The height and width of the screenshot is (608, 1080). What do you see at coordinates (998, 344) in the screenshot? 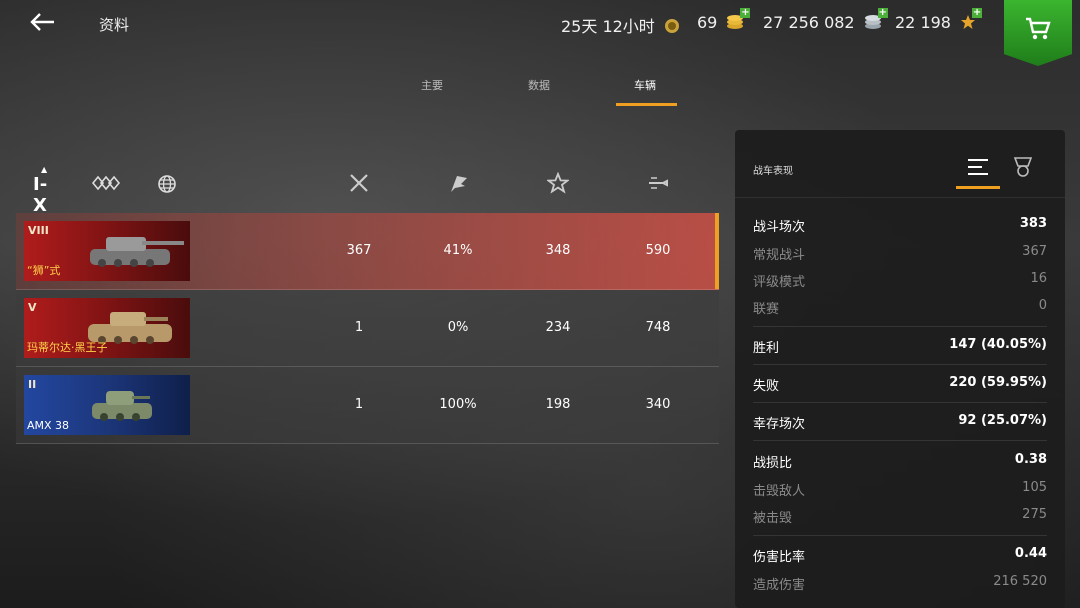
I see `stat-value: 147 (40.05%)` at bounding box center [998, 344].